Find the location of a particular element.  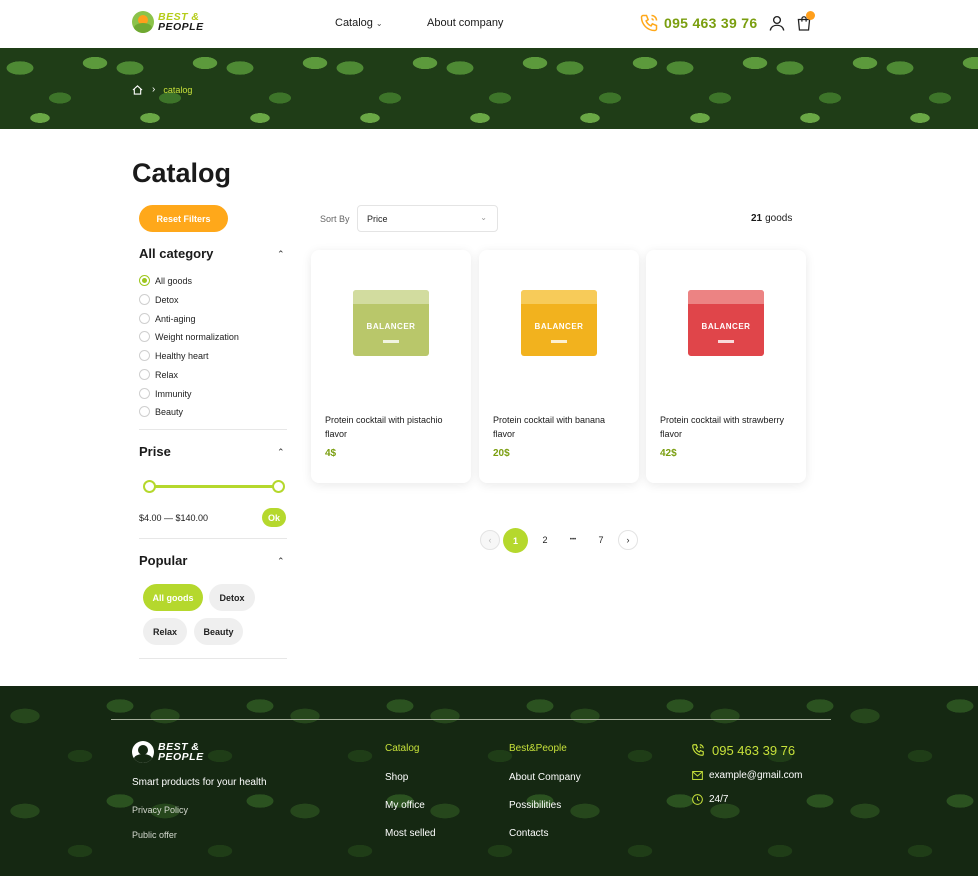

category-immunity: Immunity is located at coordinates (165, 393).